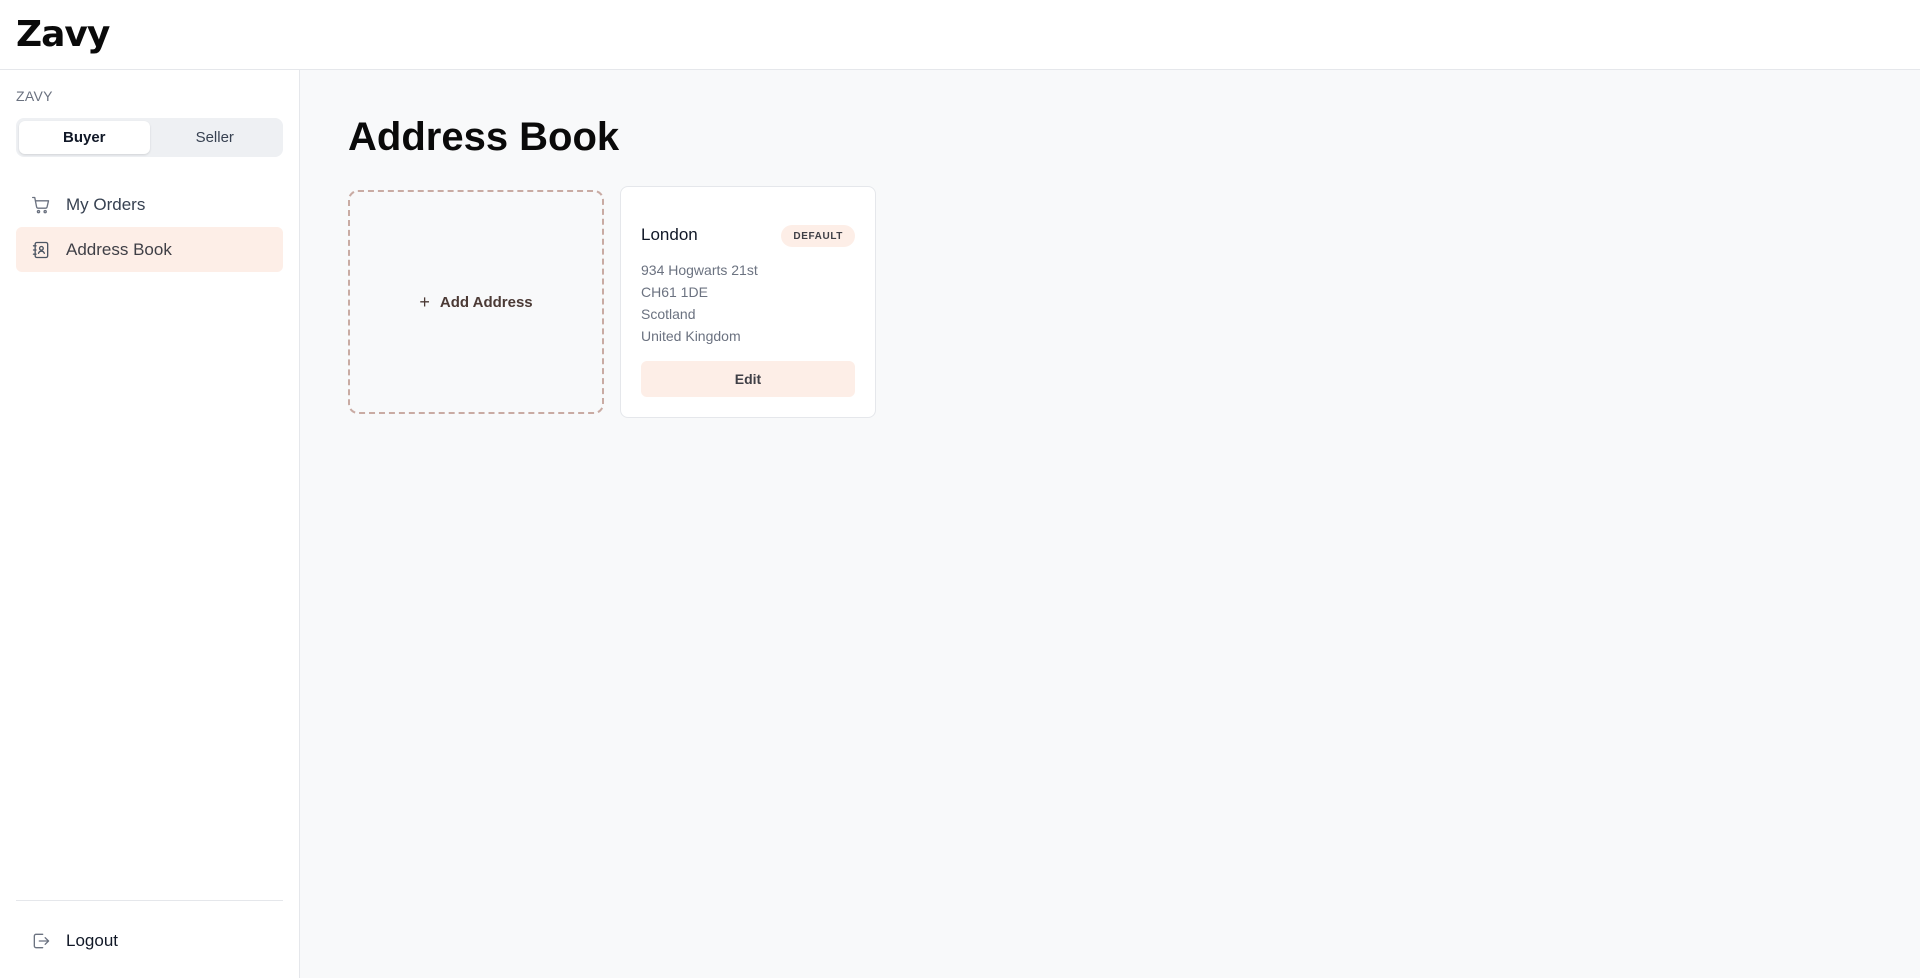  What do you see at coordinates (669, 234) in the screenshot?
I see `address-name: London` at bounding box center [669, 234].